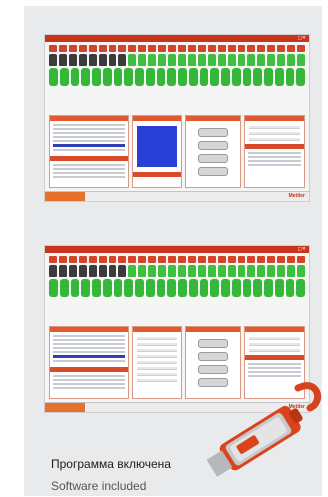 The image size is (328, 497). What do you see at coordinates (177, 196) in the screenshot?
I see `status-footer: Mettler` at bounding box center [177, 196].